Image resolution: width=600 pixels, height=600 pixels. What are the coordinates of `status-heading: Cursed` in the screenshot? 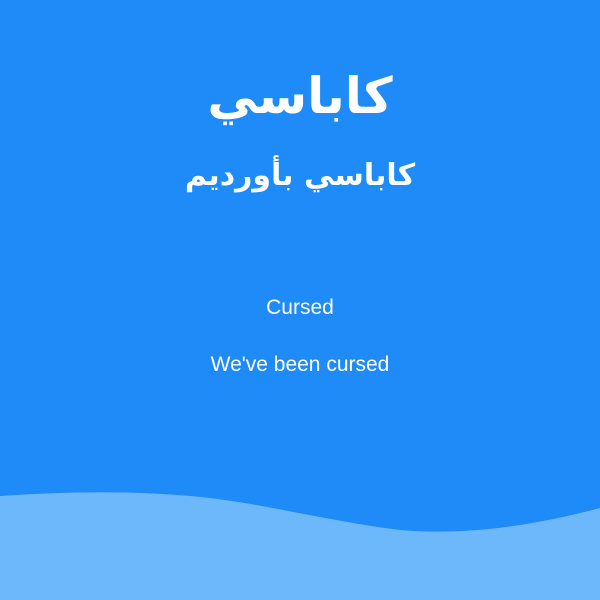 It's located at (300, 307).